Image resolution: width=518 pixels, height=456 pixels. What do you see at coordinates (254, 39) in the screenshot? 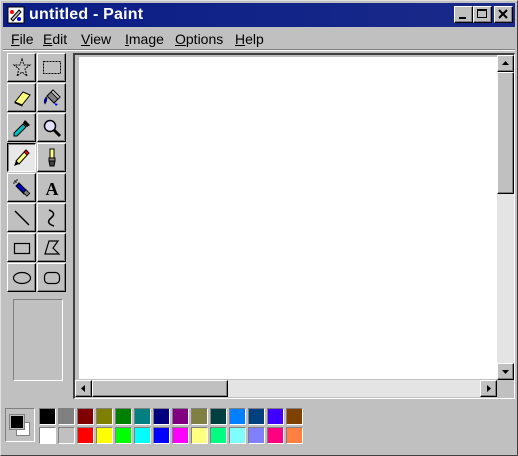
I see `menu-help-rest: elp` at bounding box center [254, 39].